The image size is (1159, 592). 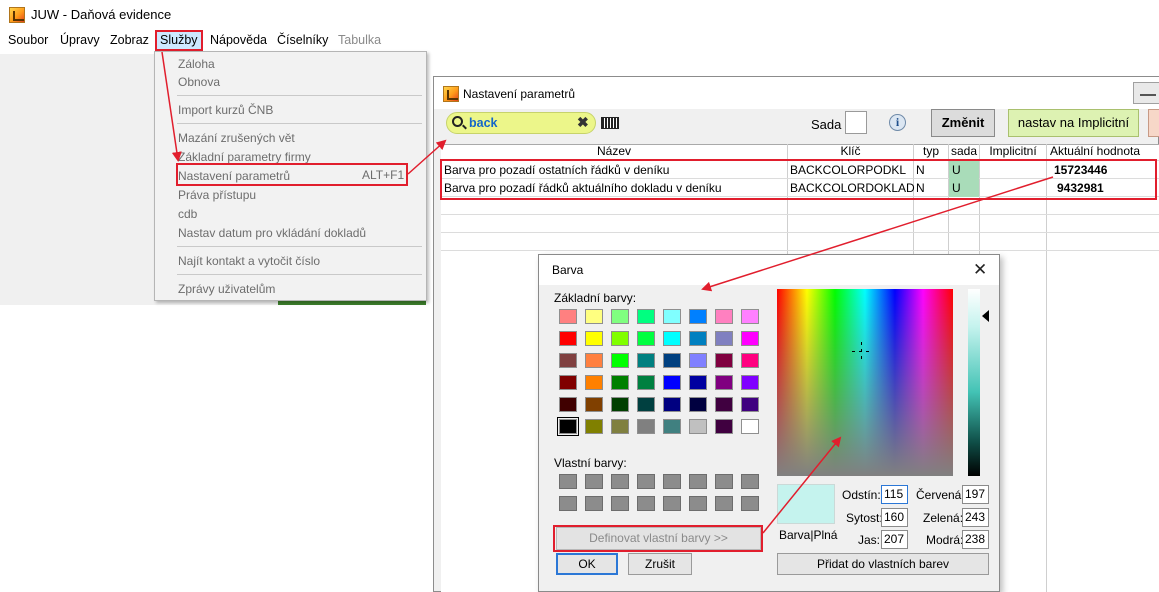 I want to click on color-spectrum, so click(x=865, y=382).